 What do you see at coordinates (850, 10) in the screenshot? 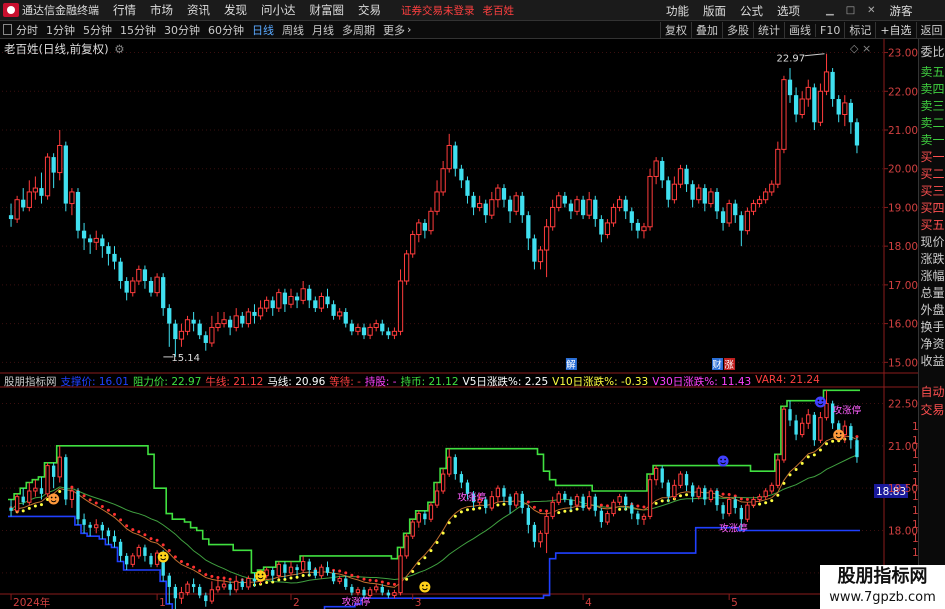
I see `maximize-icon: □` at bounding box center [850, 10].